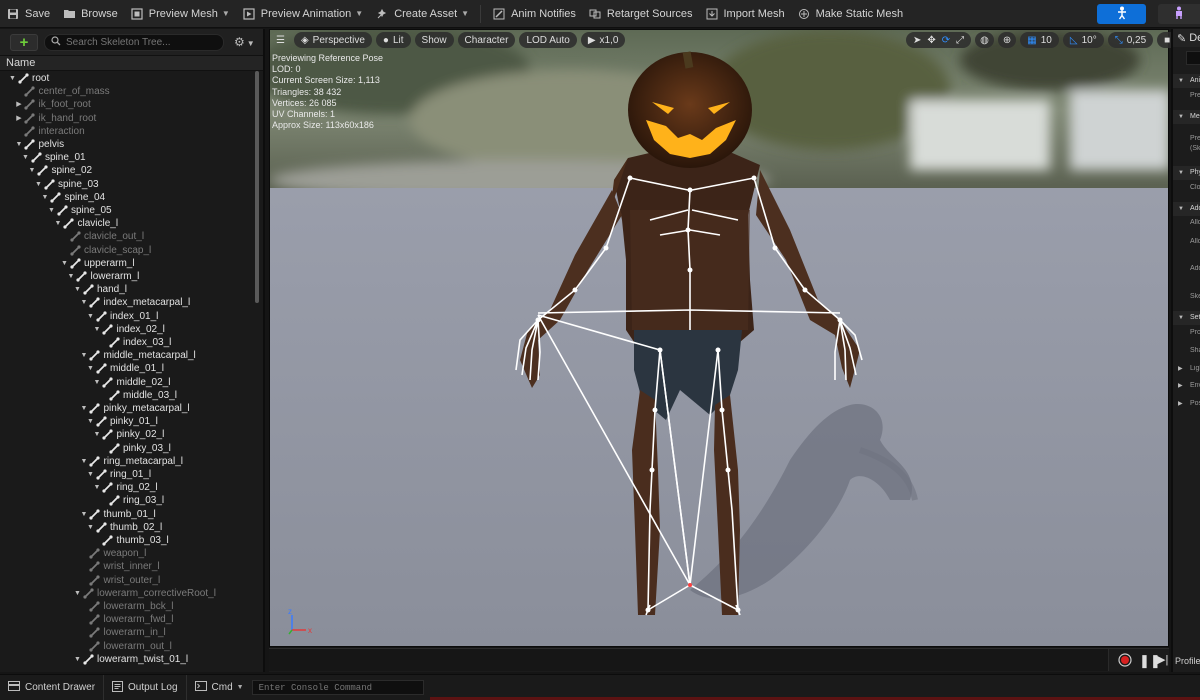 Image resolution: width=1200 pixels, height=700 pixels. What do you see at coordinates (244, 42) in the screenshot?
I see `tree-settings-dropdown: ⚙ ▼` at bounding box center [244, 42].